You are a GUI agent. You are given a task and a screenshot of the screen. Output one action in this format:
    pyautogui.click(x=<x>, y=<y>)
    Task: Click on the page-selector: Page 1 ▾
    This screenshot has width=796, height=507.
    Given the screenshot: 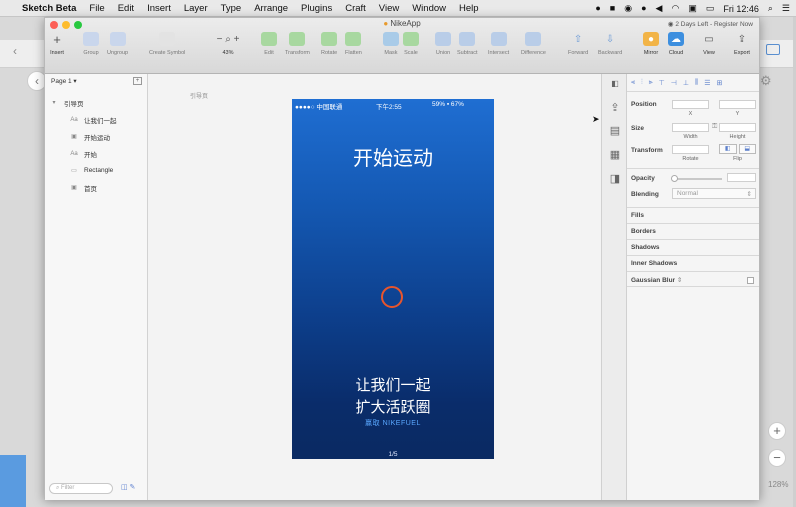 What is the action you would take?
    pyautogui.click(x=64, y=81)
    